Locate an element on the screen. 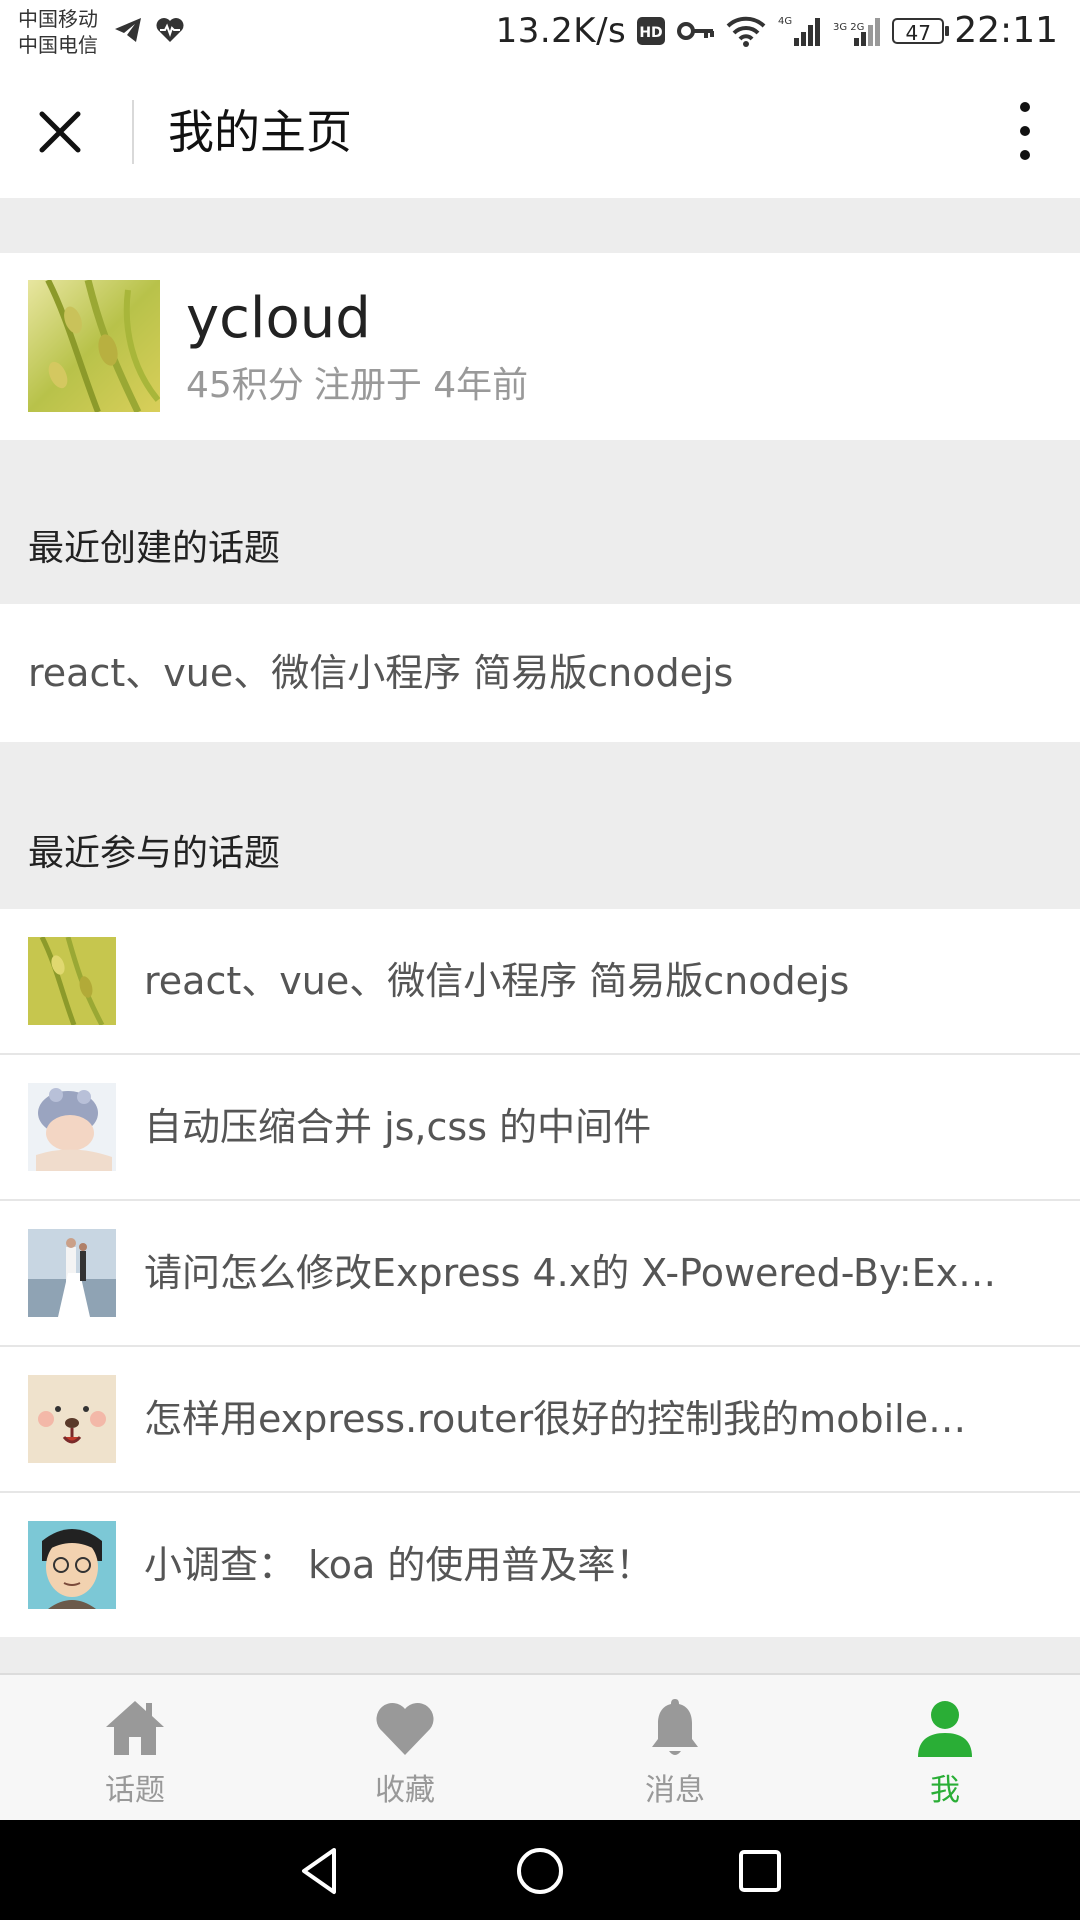 The width and height of the screenshot is (1080, 1920). back-button is located at coordinates (321, 1871).